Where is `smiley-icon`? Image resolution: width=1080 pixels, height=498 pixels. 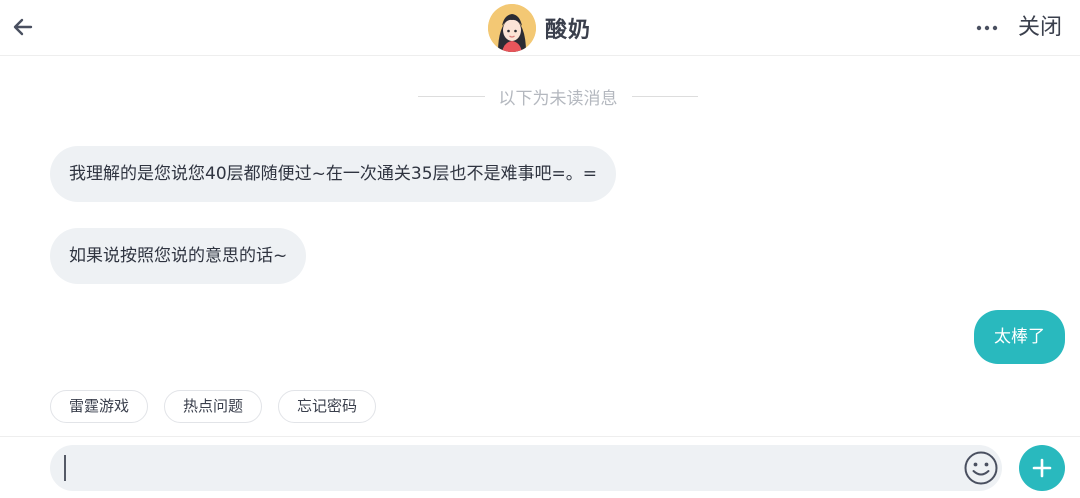
smiley-icon is located at coordinates (981, 468).